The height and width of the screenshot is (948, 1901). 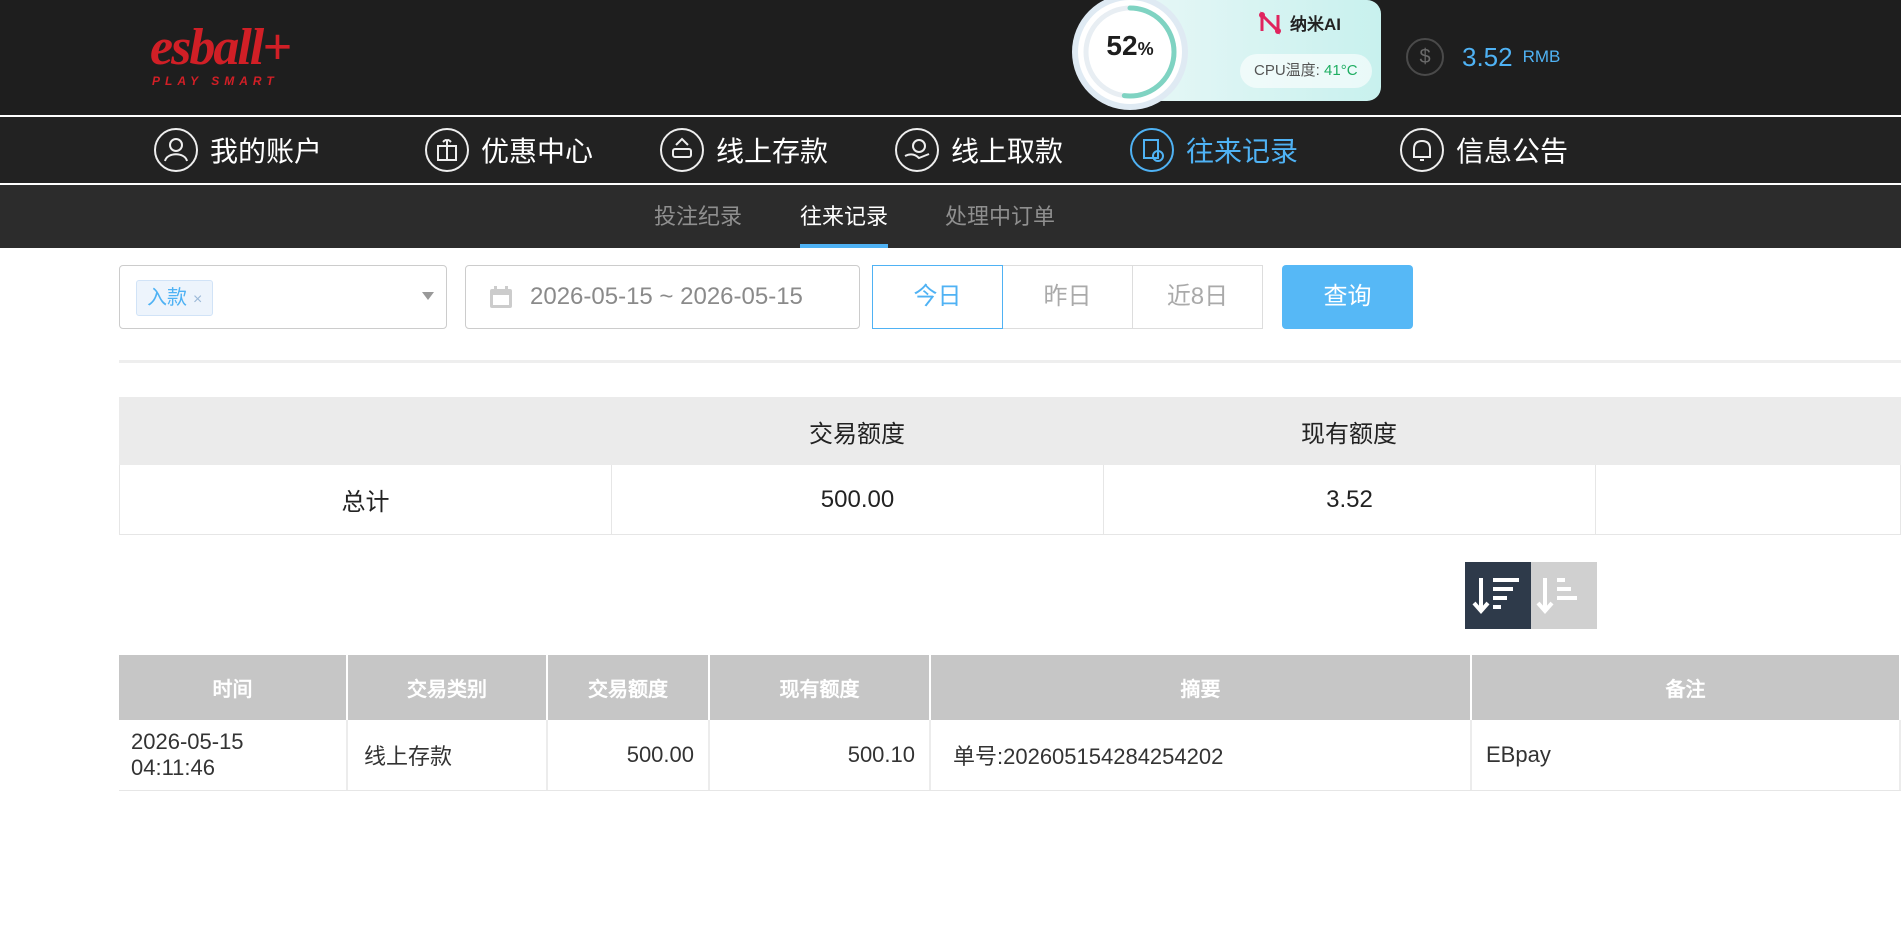 I want to click on logo-text: esball+, so click(x=221, y=47).